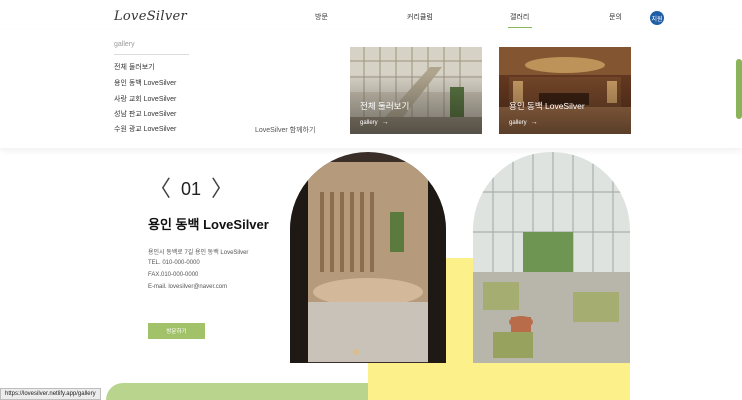 This screenshot has height=400, width=742. I want to click on location-pager: 〈 01 〉, so click(191, 189).